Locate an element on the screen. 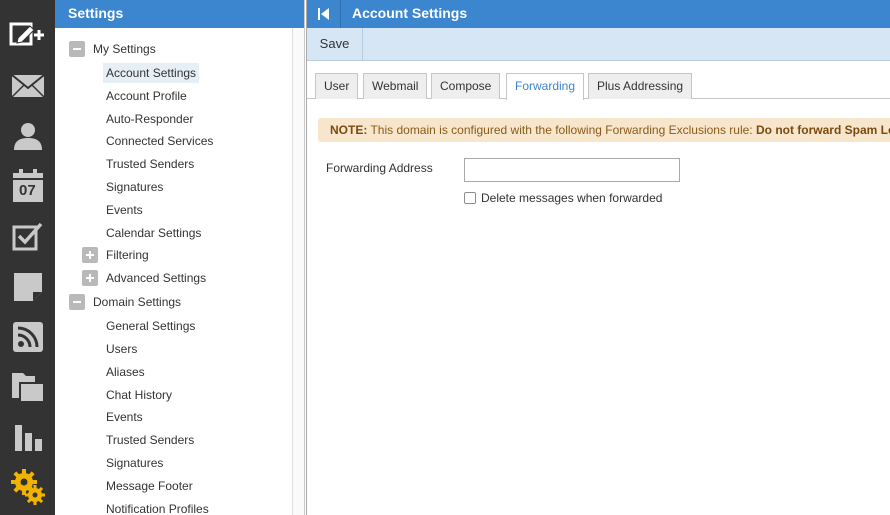 The image size is (890, 515). notes-icon is located at coordinates (27, 287).